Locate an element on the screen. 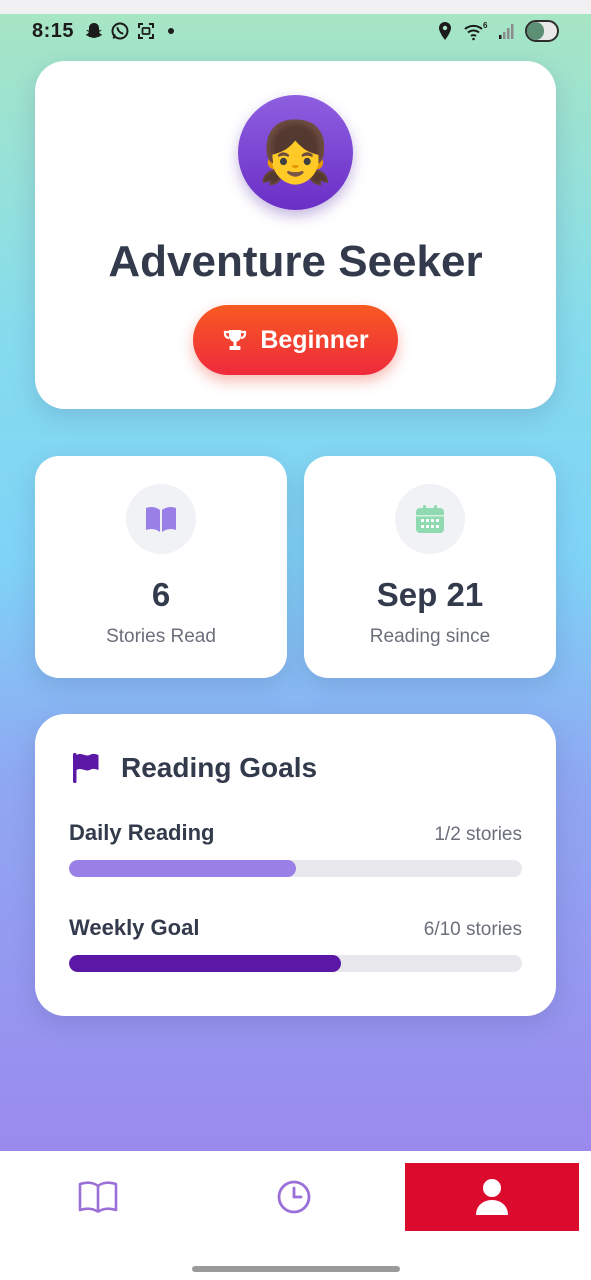  book-open-icon is located at coordinates (98, 1197).